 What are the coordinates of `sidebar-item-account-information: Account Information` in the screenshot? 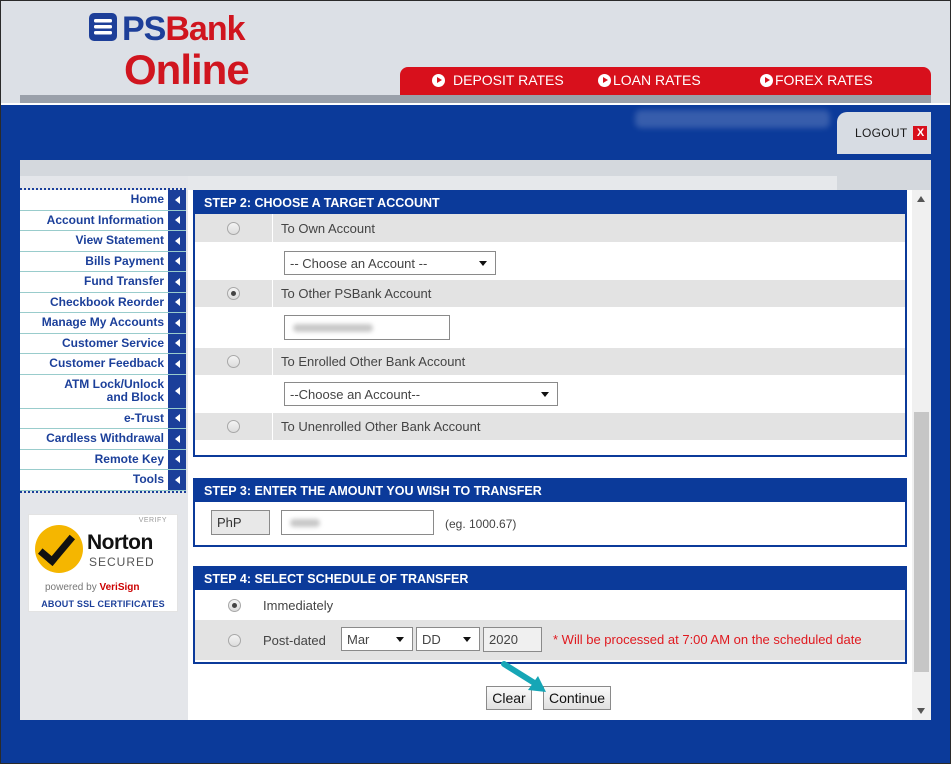 It's located at (103, 220).